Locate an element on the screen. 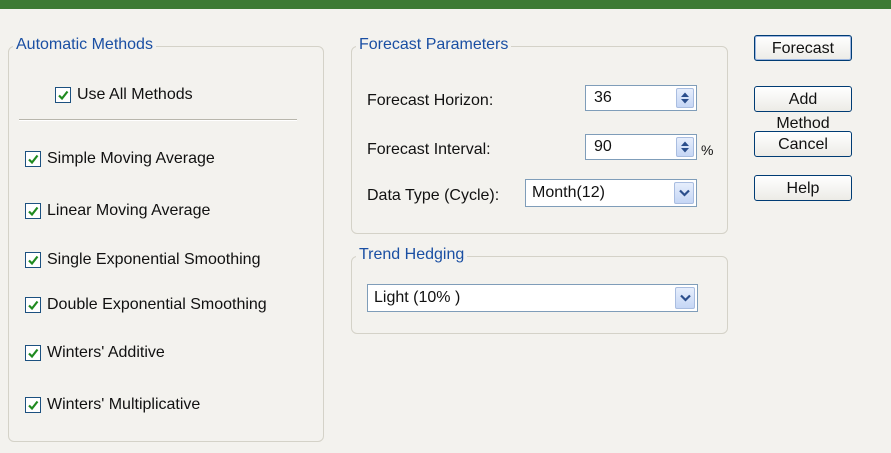 This screenshot has width=891, height=453. help-button: Help is located at coordinates (803, 188).